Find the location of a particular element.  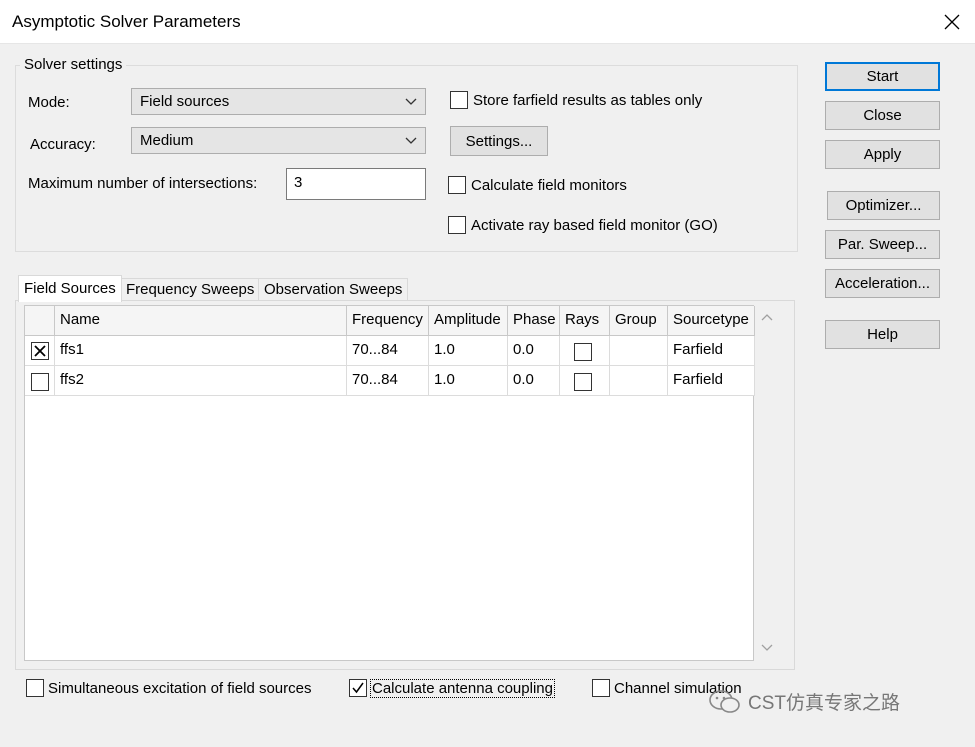

x-check-icon is located at coordinates (40, 351).